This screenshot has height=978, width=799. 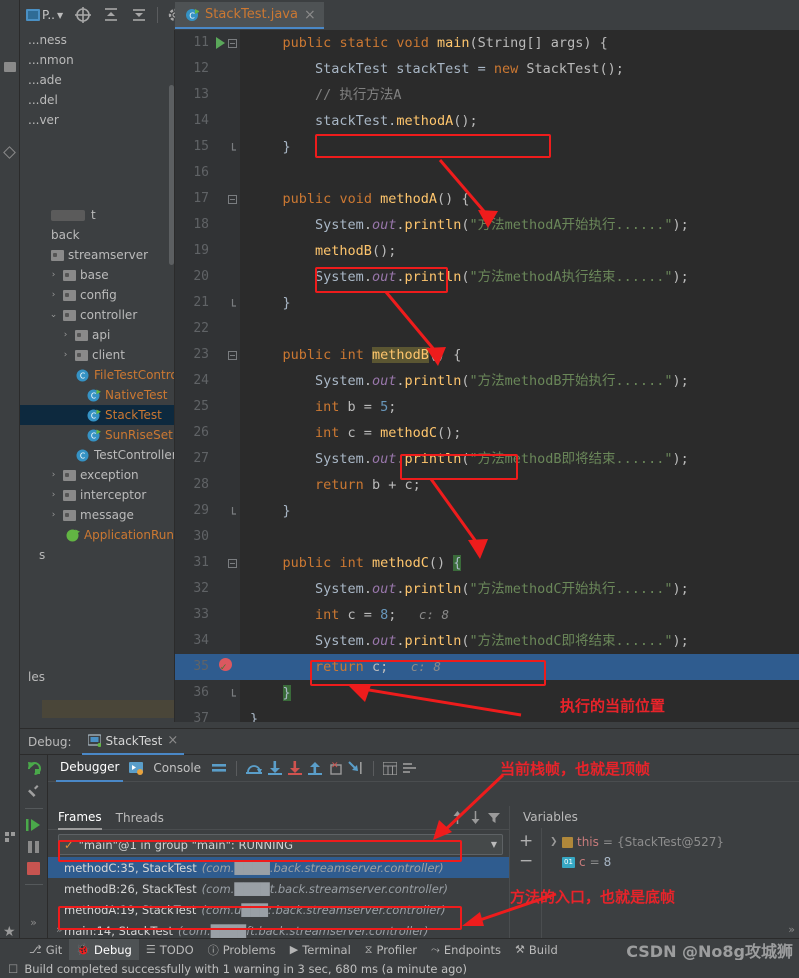 What do you see at coordinates (391, 950) in the screenshot?
I see `status-item-profiler: ⧖ Profiler` at bounding box center [391, 950].